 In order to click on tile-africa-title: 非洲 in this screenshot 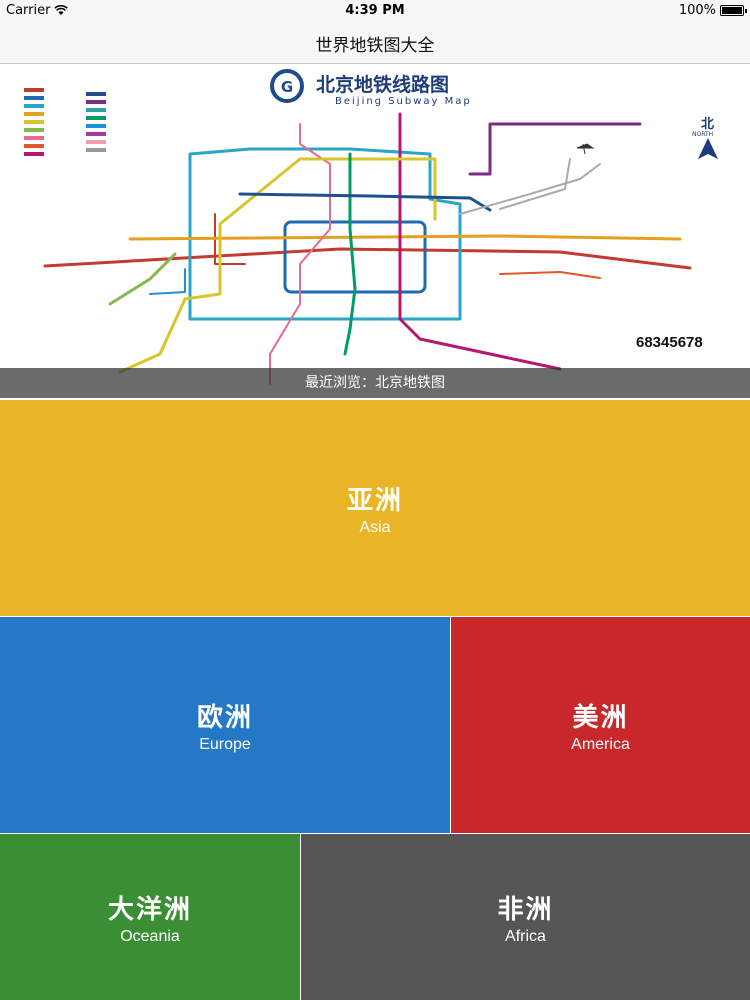, I will do `click(525, 909)`.